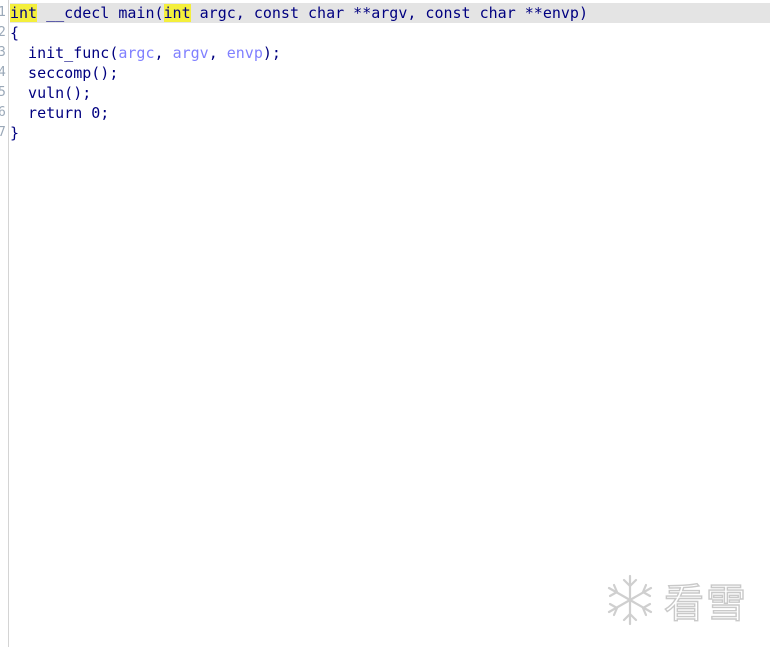  What do you see at coordinates (4, 323) in the screenshot?
I see `line-number-gutter: 1 2 3 4 5 6 7` at bounding box center [4, 323].